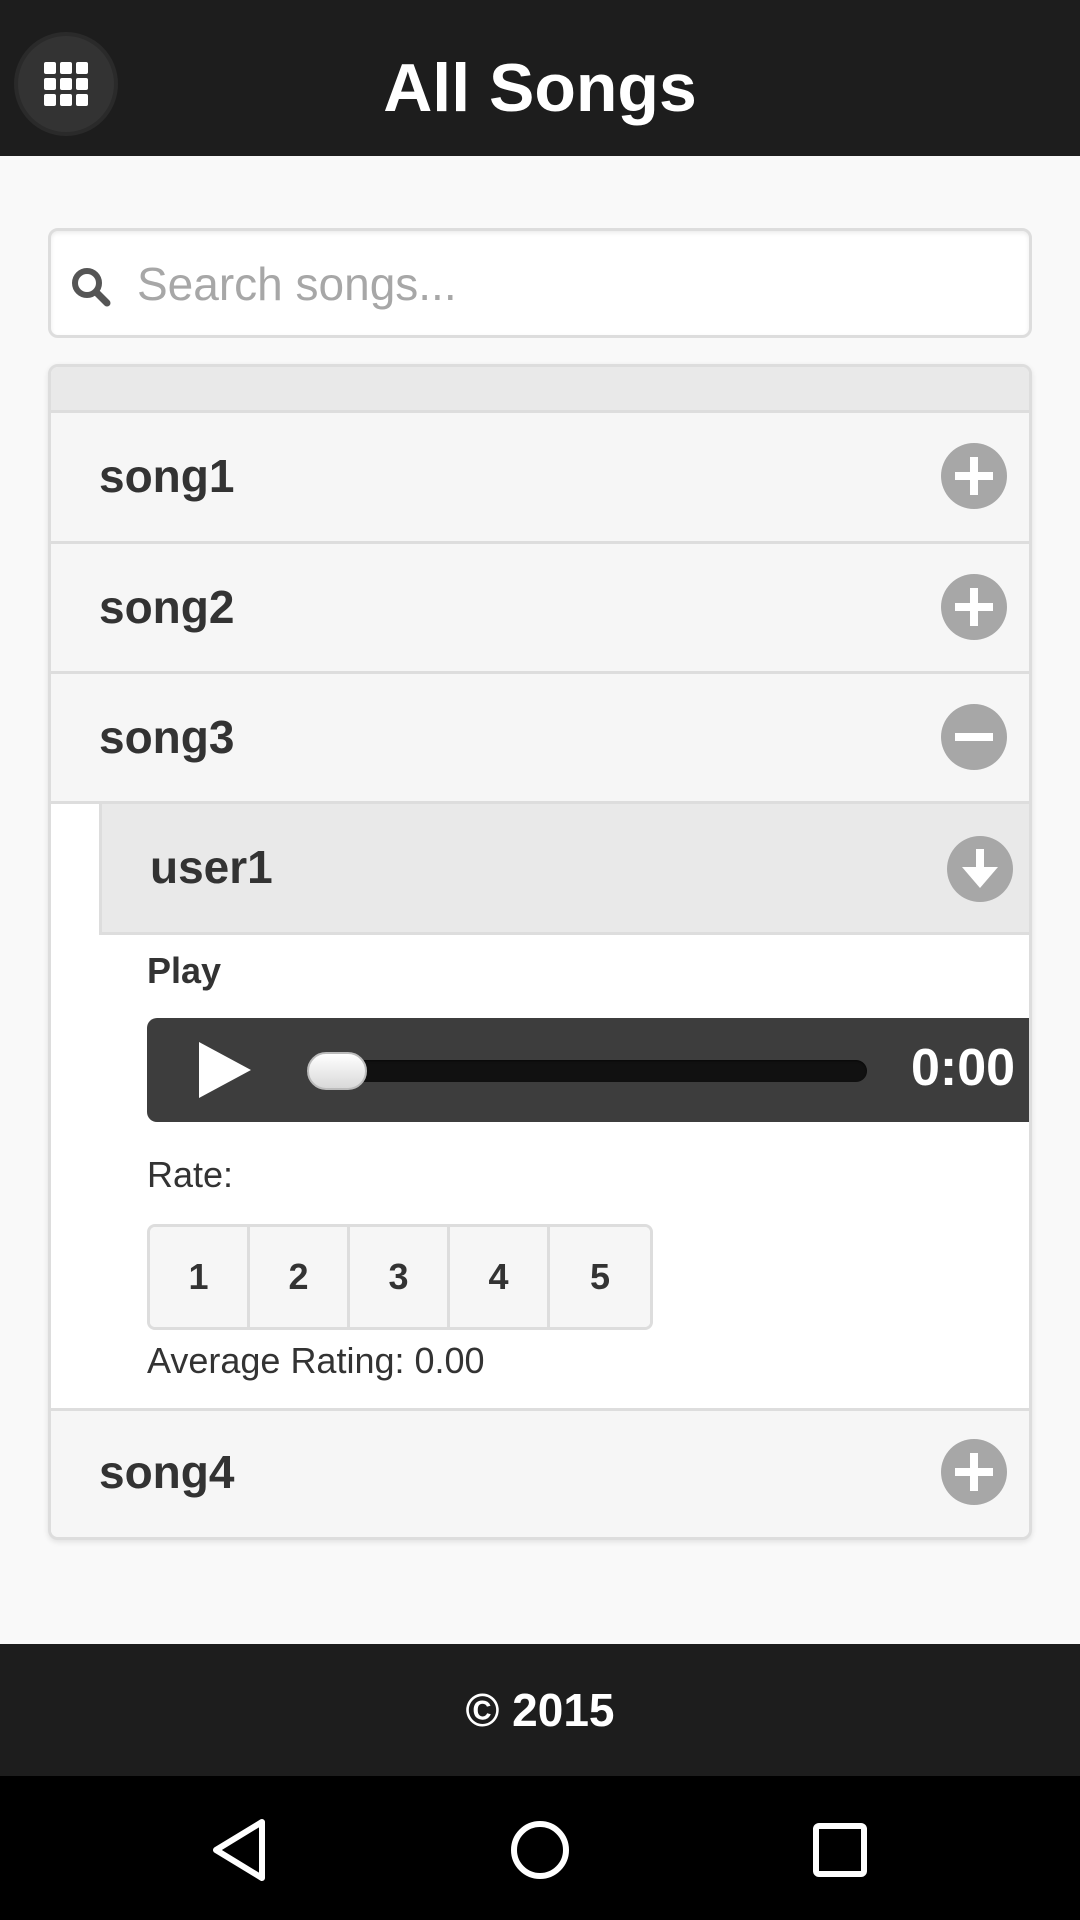 The height and width of the screenshot is (1920, 1080). What do you see at coordinates (575, 284) in the screenshot?
I see `search-input` at bounding box center [575, 284].